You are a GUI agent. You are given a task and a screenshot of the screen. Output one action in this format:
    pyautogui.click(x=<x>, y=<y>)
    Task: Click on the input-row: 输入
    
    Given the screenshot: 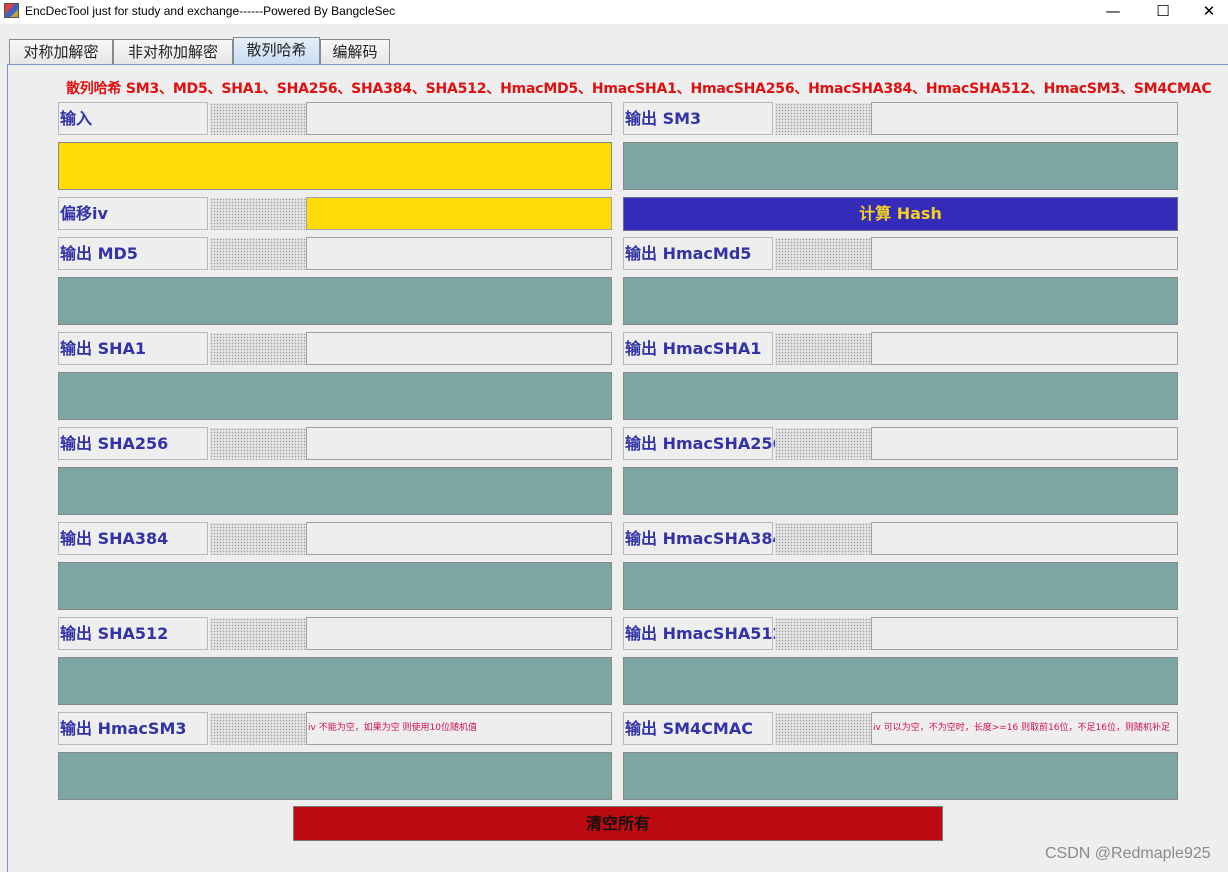 What is the action you would take?
    pyautogui.click(x=335, y=118)
    